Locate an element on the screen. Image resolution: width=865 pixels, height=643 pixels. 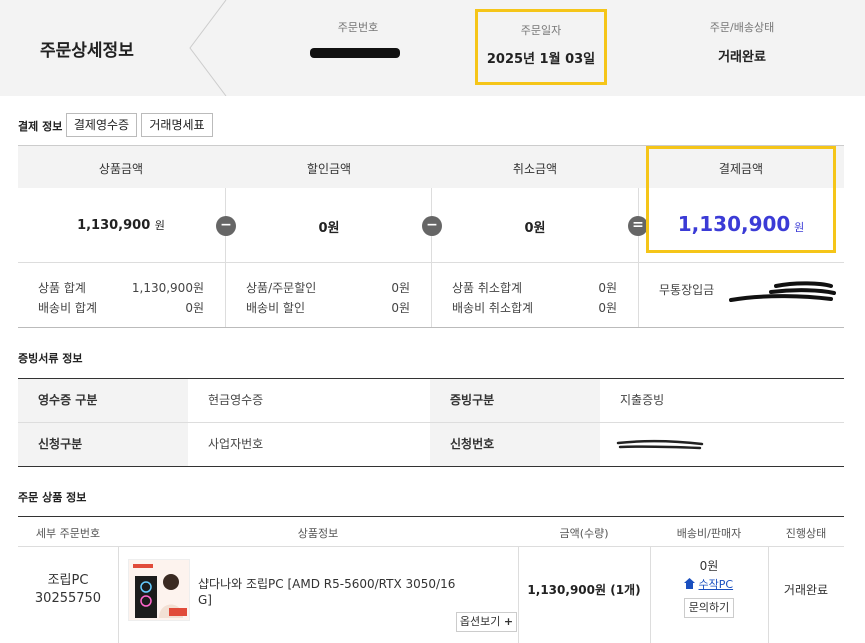
detail-order-line2: 30255750 is located at coordinates (68, 598).